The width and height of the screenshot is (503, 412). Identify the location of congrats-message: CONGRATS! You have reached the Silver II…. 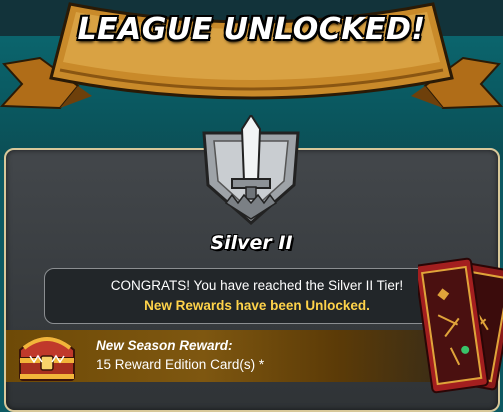
(257, 285).